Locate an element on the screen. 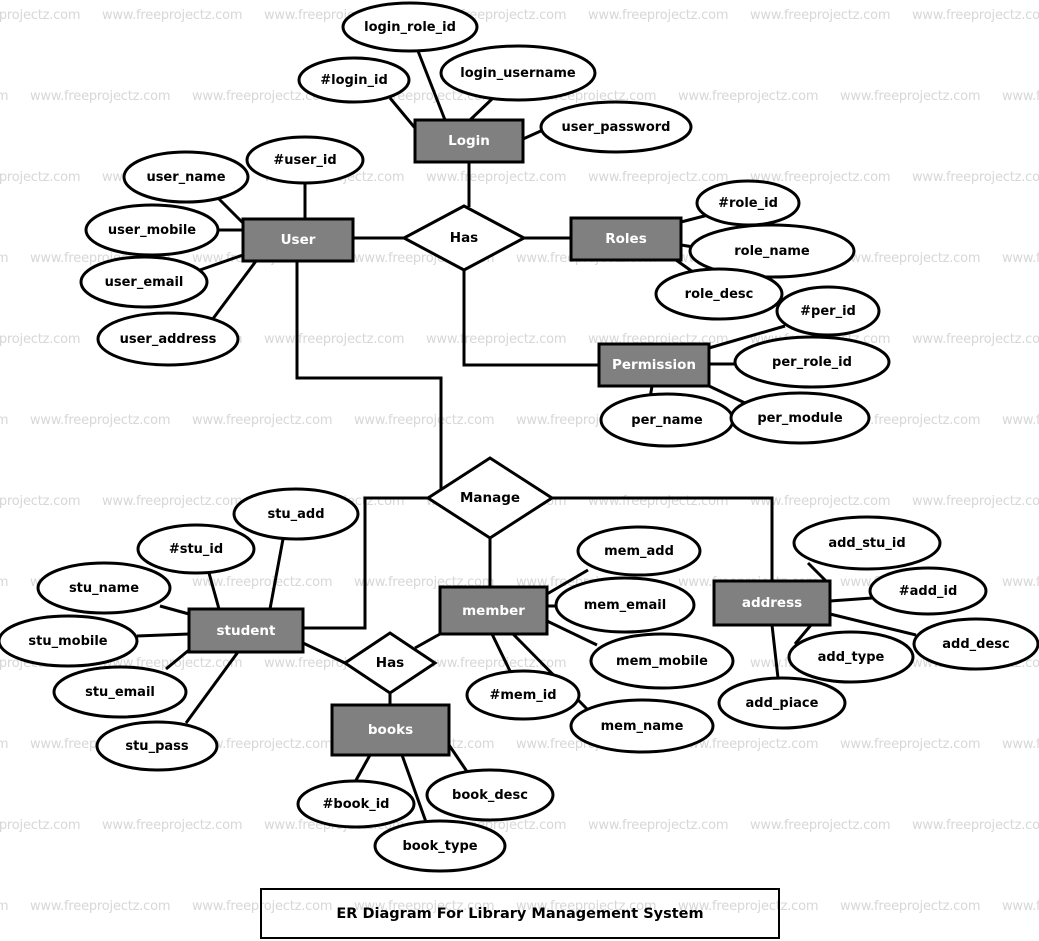 Image resolution: width=1039 pixels, height=941 pixels. attribute-ellipse-per_name is located at coordinates (667, 420).